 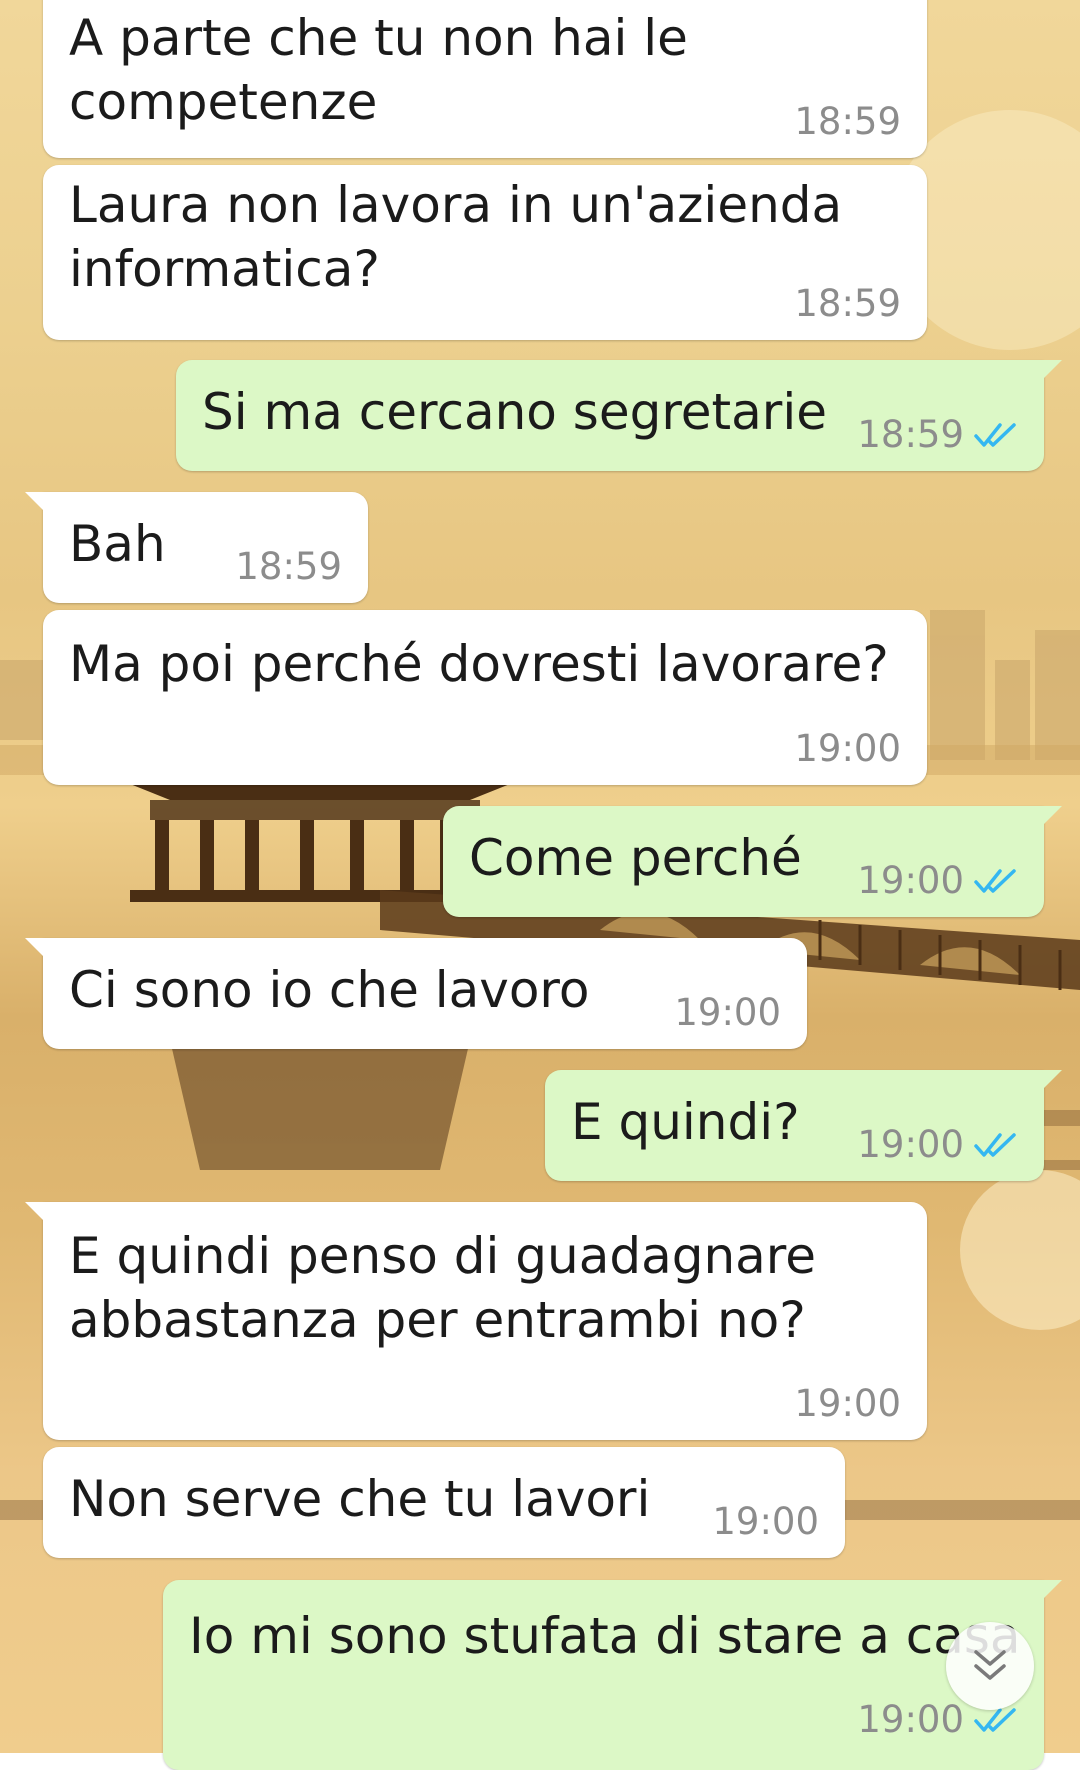 I want to click on message-text: Io mi sono stufata di stare a casa, so click(x=605, y=1636).